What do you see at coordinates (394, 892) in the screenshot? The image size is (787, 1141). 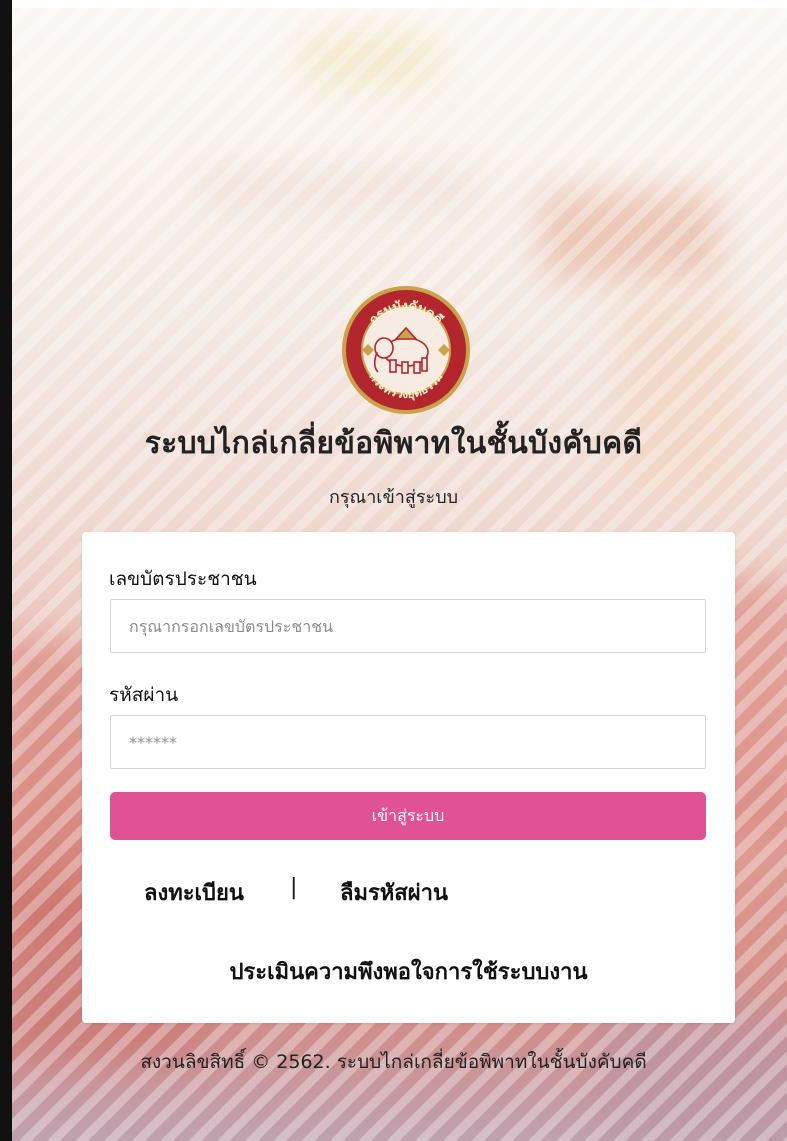 I see `forgot-password-link: ลืมรหัสผ่าน` at bounding box center [394, 892].